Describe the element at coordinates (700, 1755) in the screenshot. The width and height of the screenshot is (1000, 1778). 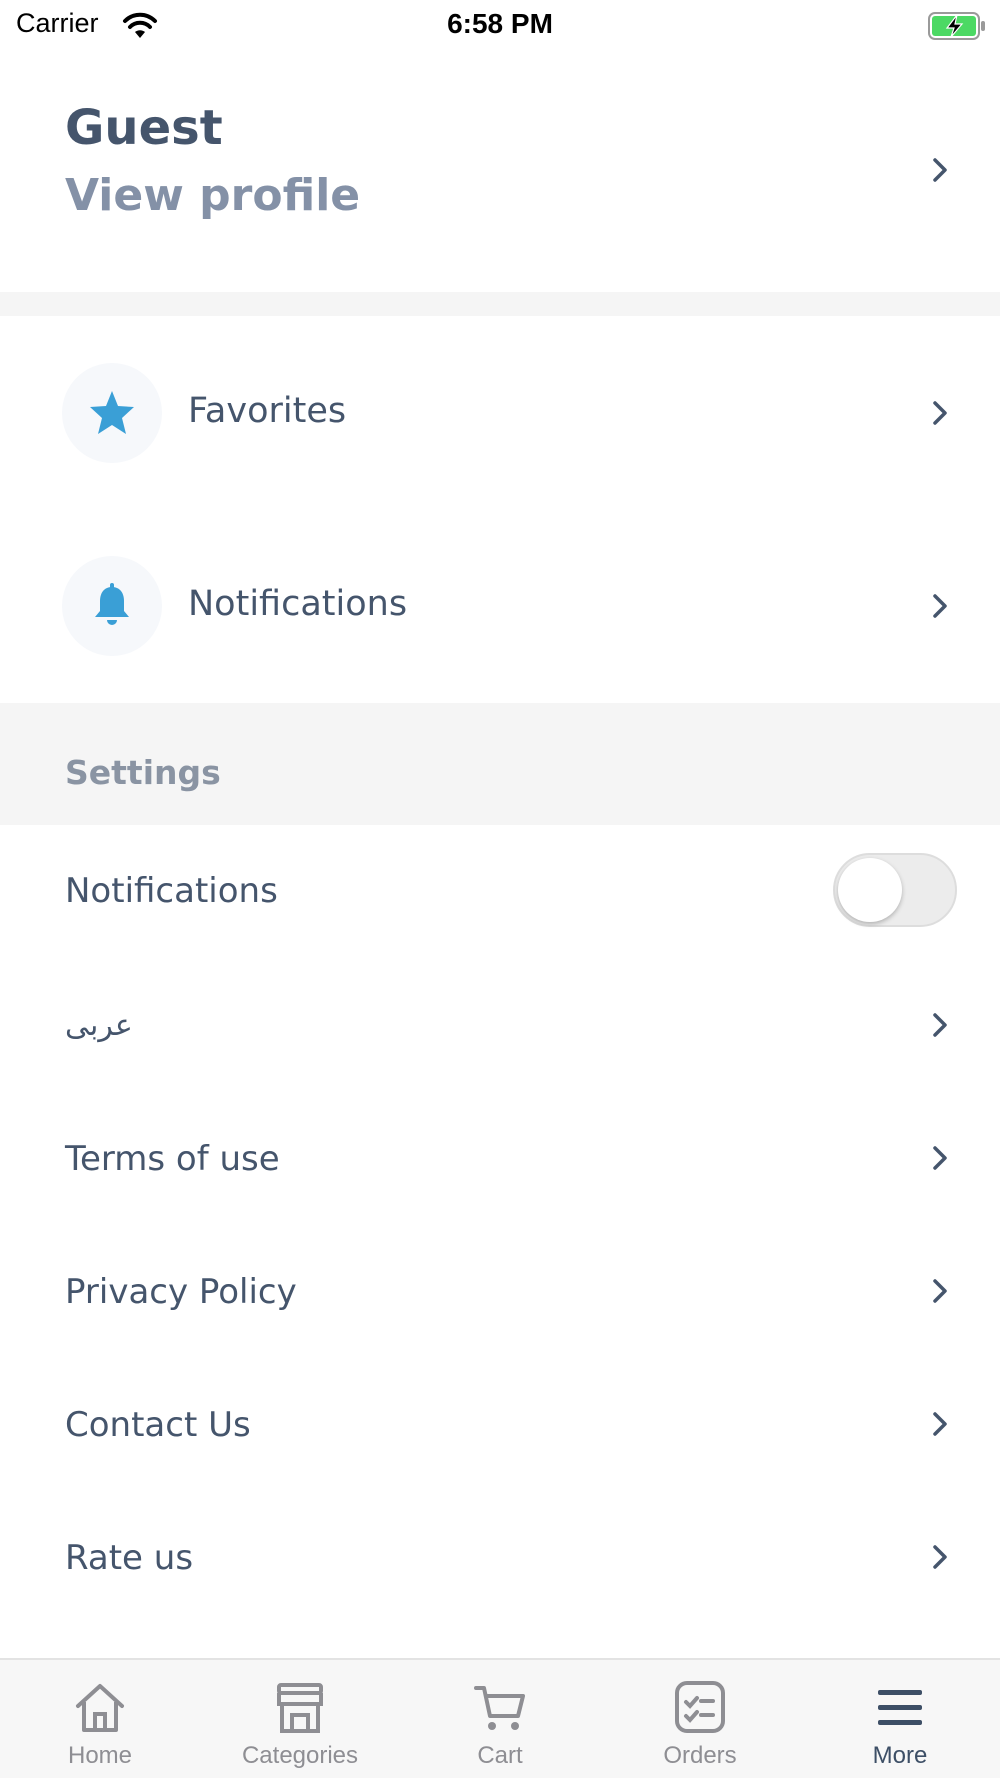
I see `tab-orders-label: Orders` at that location.